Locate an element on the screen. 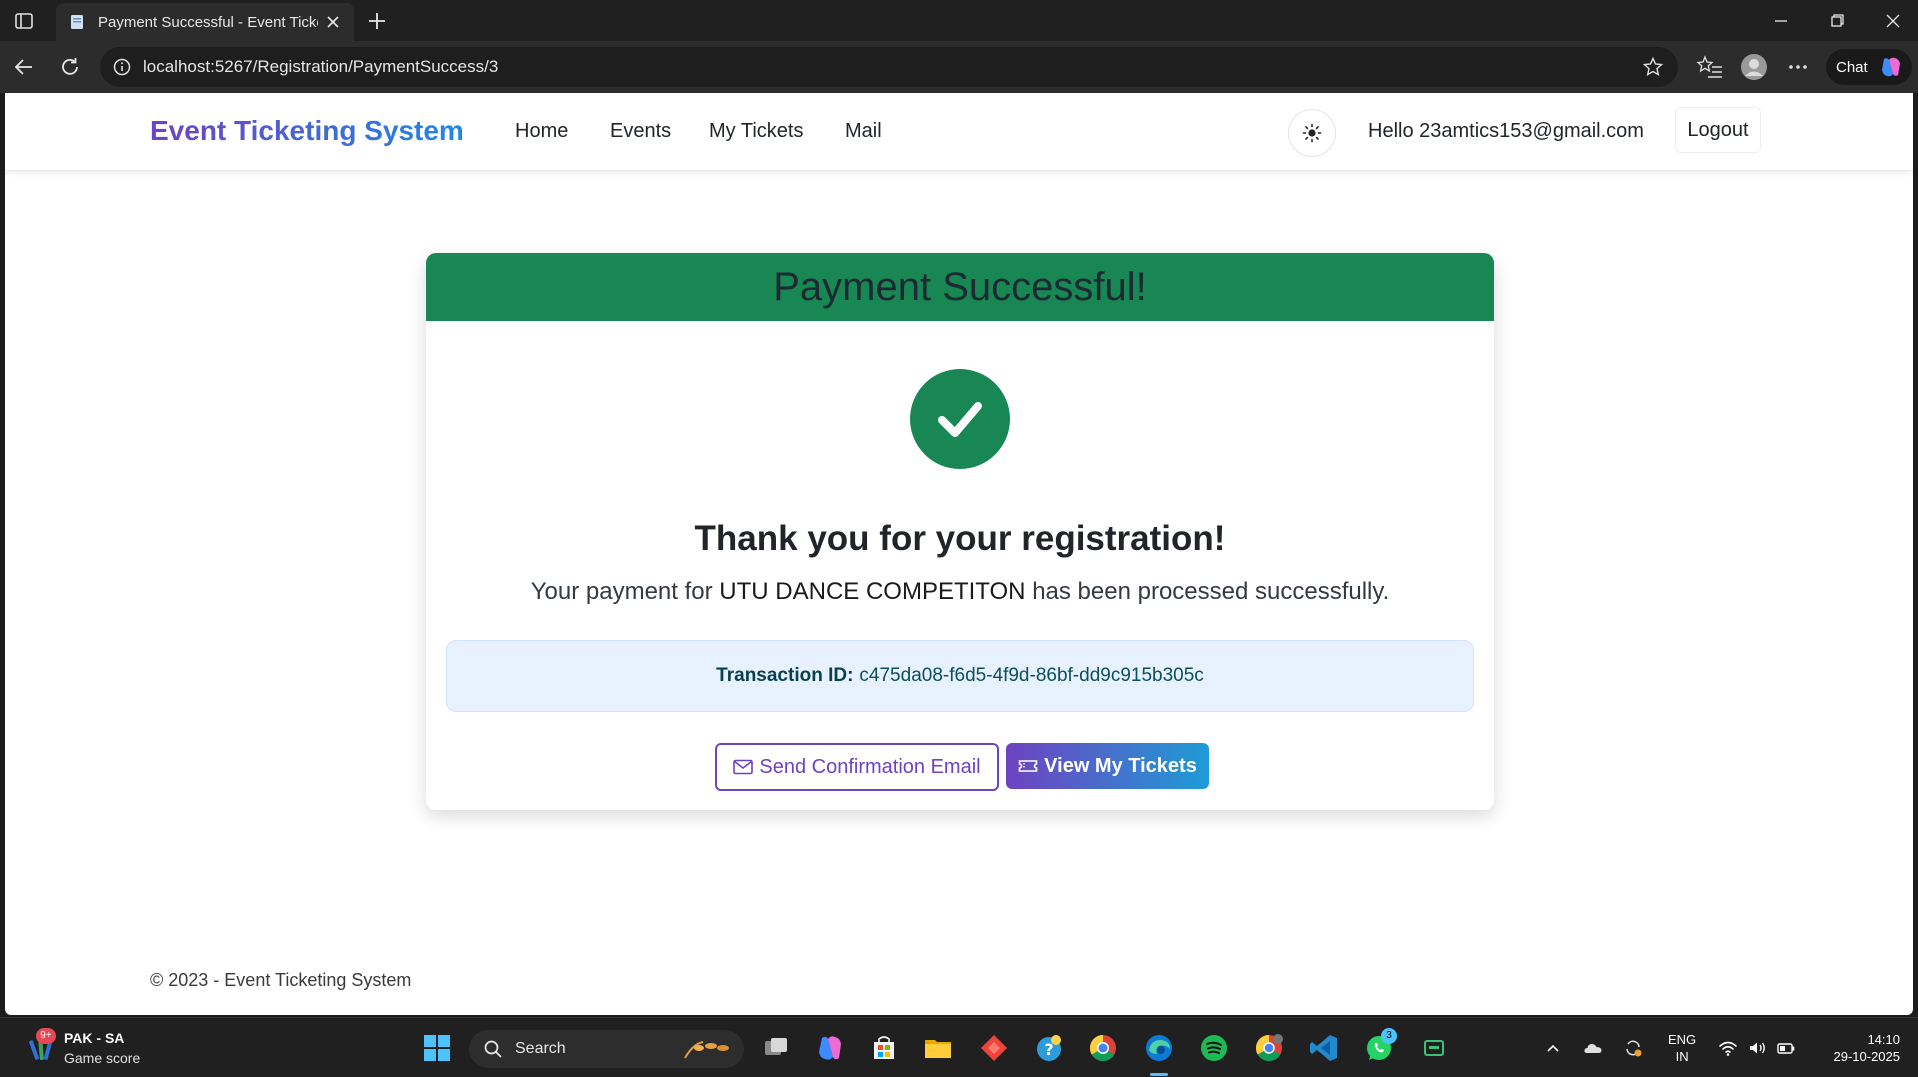 Image resolution: width=1918 pixels, height=1077 pixels. view-my-tickets-button: View My Tickets is located at coordinates (1107, 766).